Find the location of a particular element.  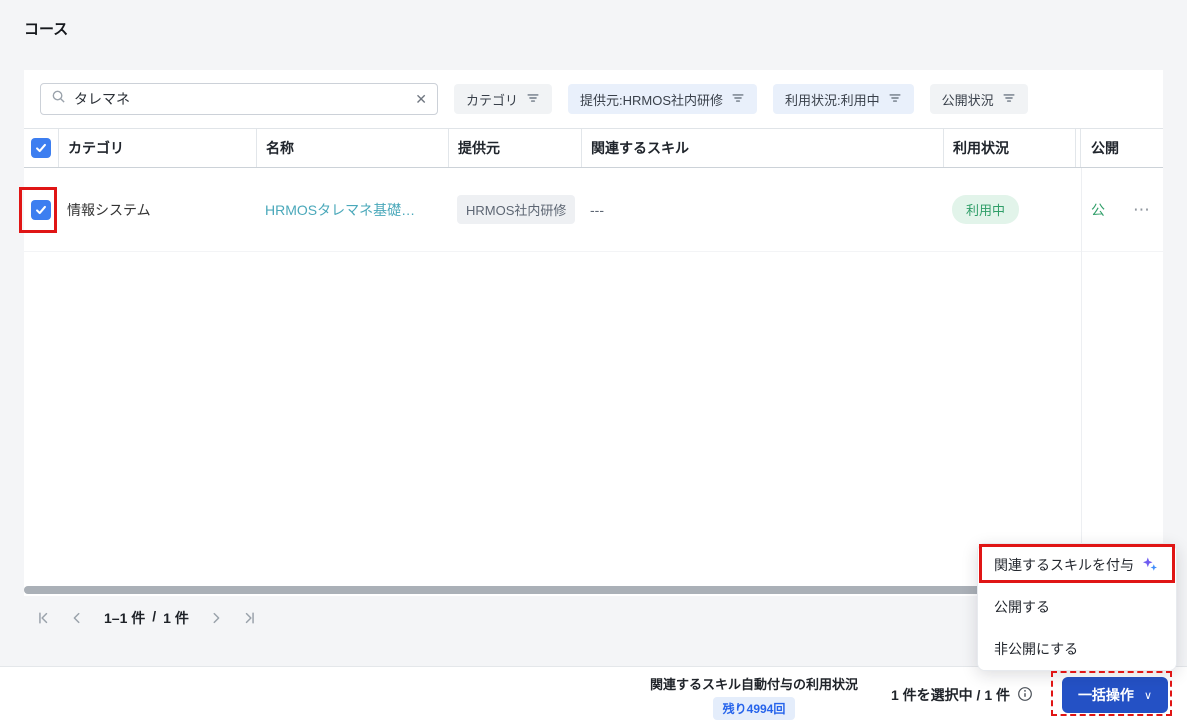

cell-usage: 利用中 is located at coordinates (1009, 209).